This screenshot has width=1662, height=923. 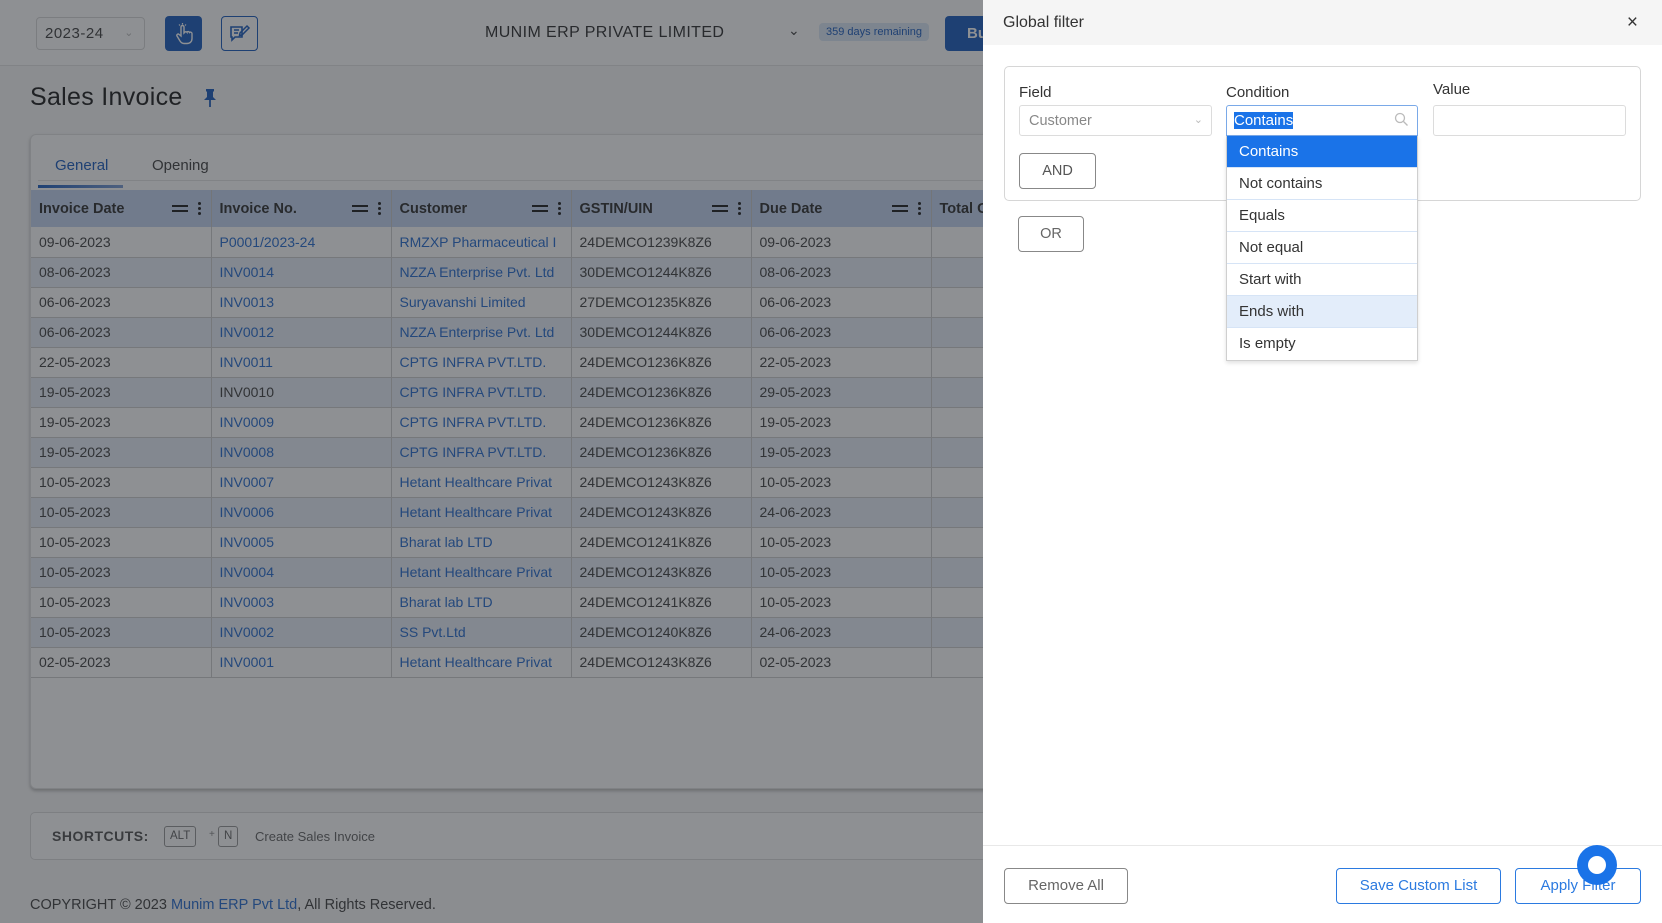 What do you see at coordinates (1322, 120) in the screenshot?
I see `condition-search-input: Contains` at bounding box center [1322, 120].